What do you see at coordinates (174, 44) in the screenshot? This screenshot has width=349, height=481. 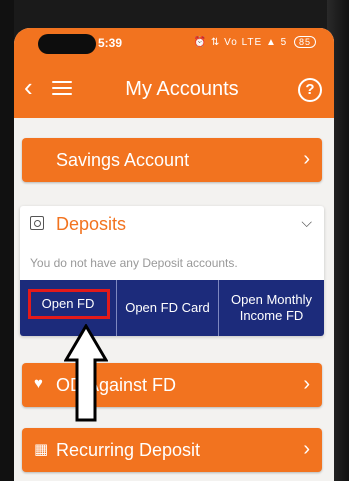 I see `status-bar: 5:39 ⏰ ⇅ Vo LTE ▲ 5 85` at bounding box center [174, 44].